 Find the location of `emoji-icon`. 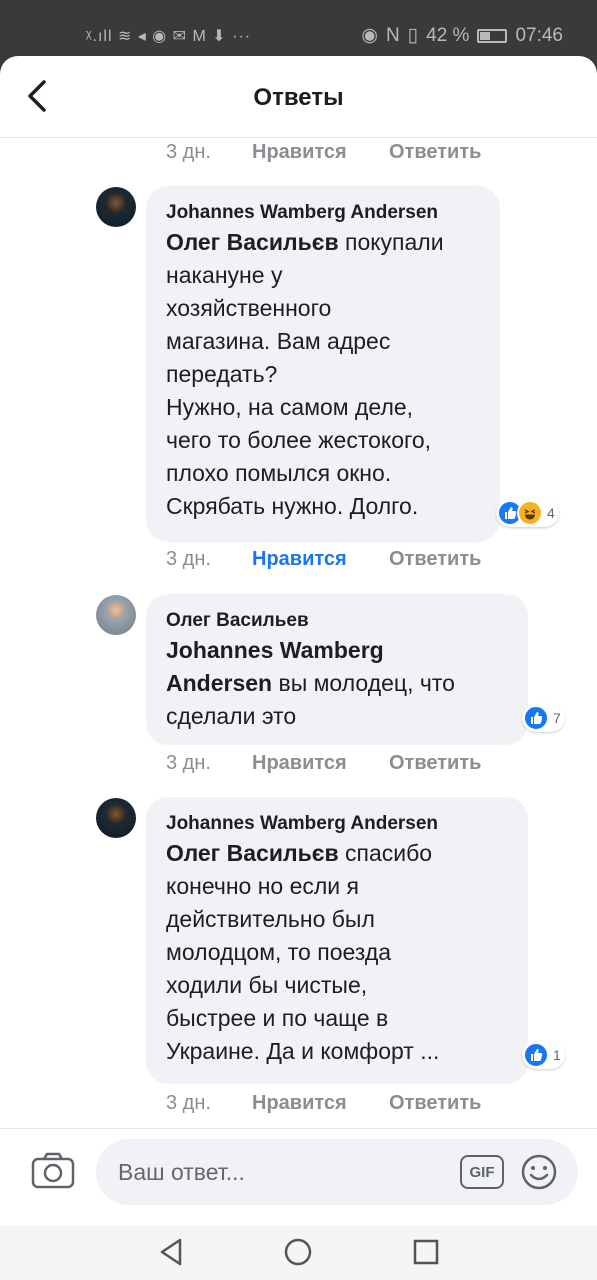

emoji-icon is located at coordinates (539, 1172).